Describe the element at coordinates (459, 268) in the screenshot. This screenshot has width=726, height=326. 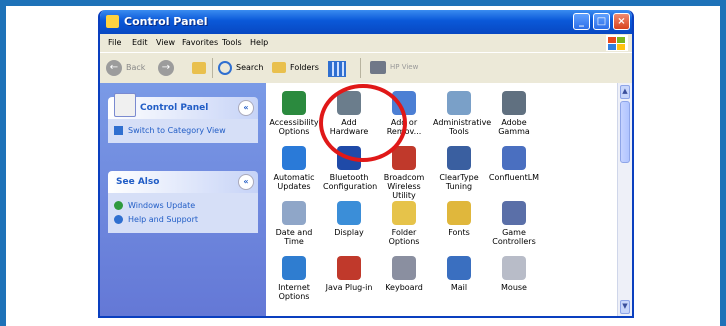
I see `mail-icon` at that location.